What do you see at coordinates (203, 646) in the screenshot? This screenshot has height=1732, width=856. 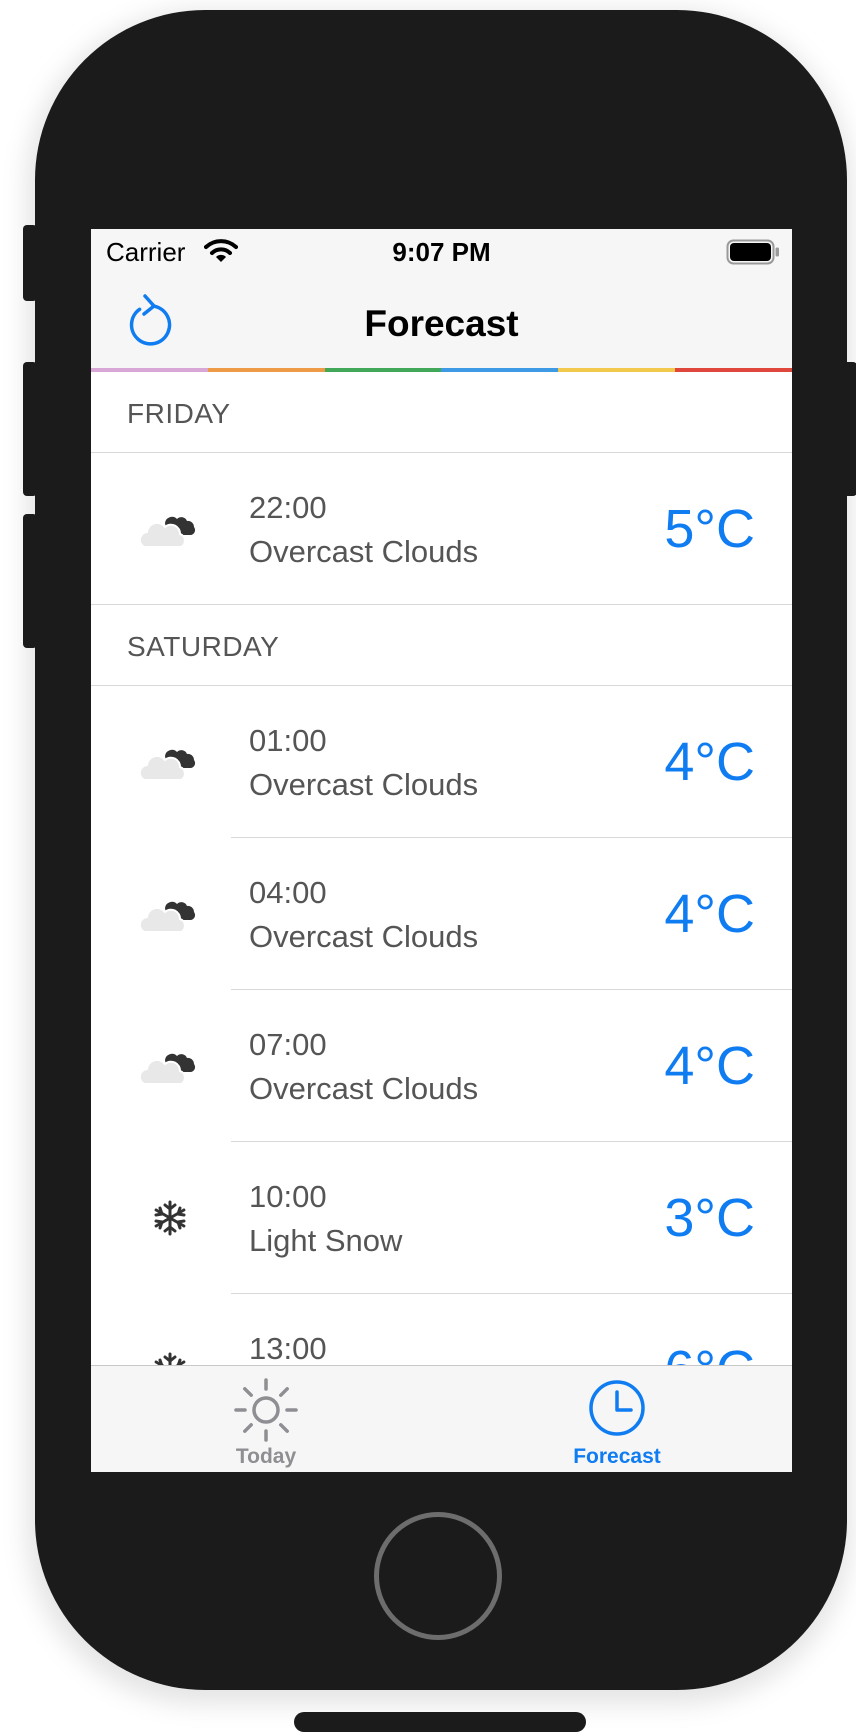 I see `section-title: SATURDAY` at bounding box center [203, 646].